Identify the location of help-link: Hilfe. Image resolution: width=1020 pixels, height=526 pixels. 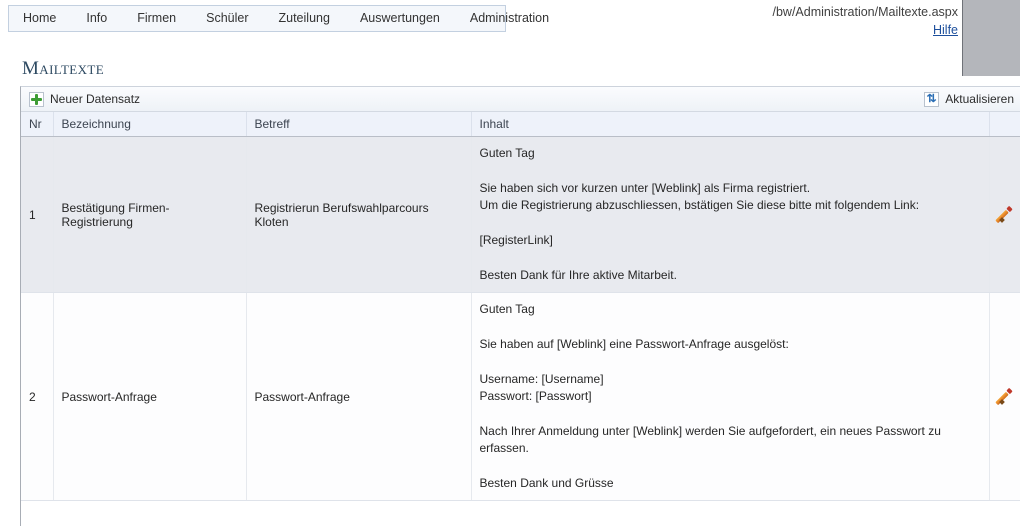
(945, 30).